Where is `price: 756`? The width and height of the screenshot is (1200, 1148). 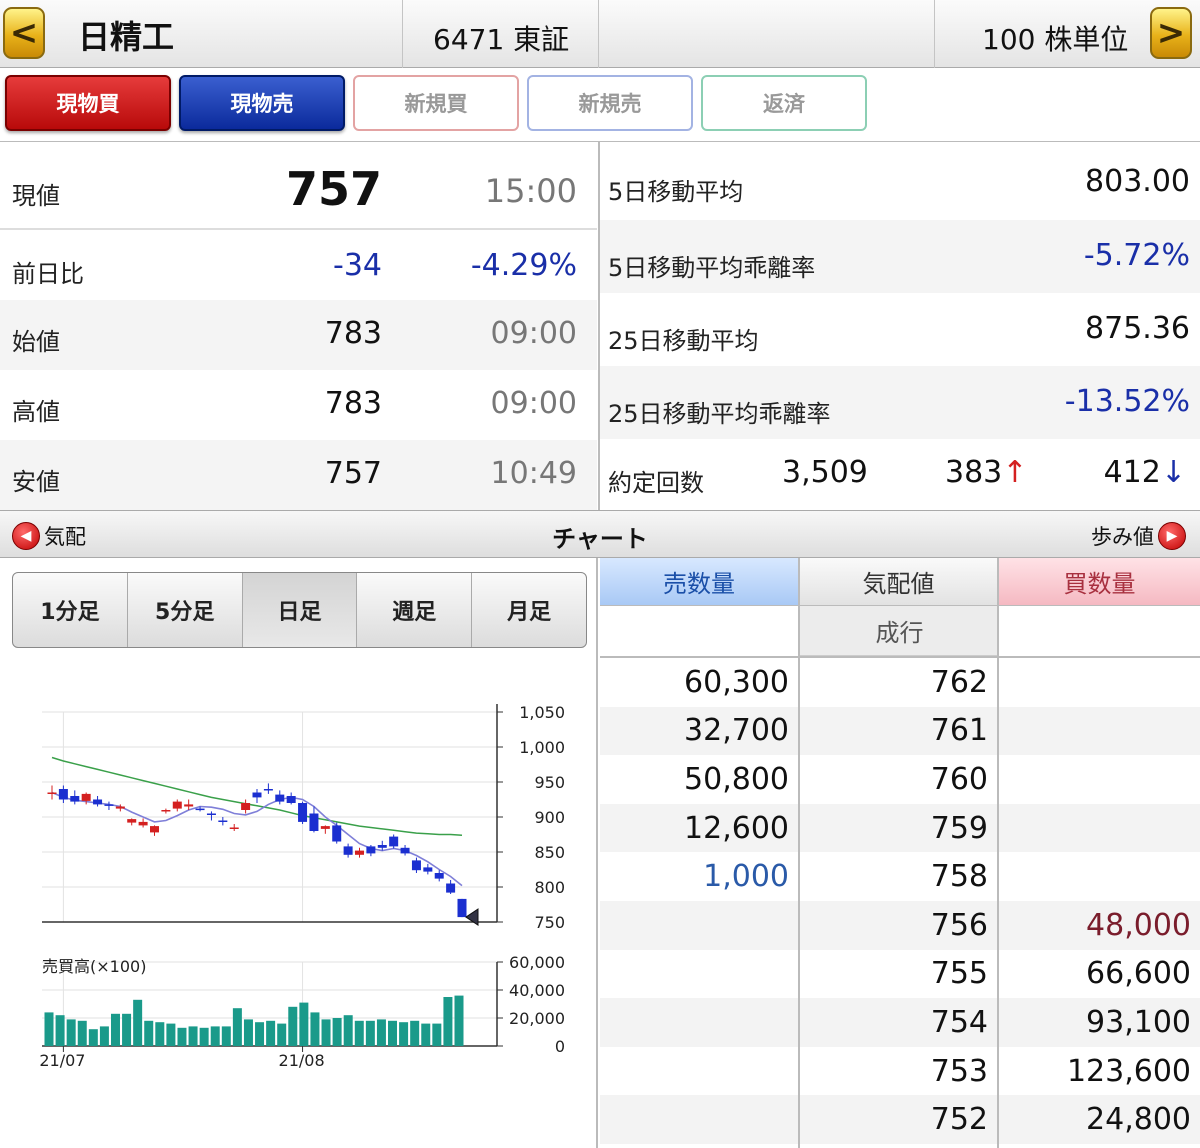
price: 756 is located at coordinates (898, 925).